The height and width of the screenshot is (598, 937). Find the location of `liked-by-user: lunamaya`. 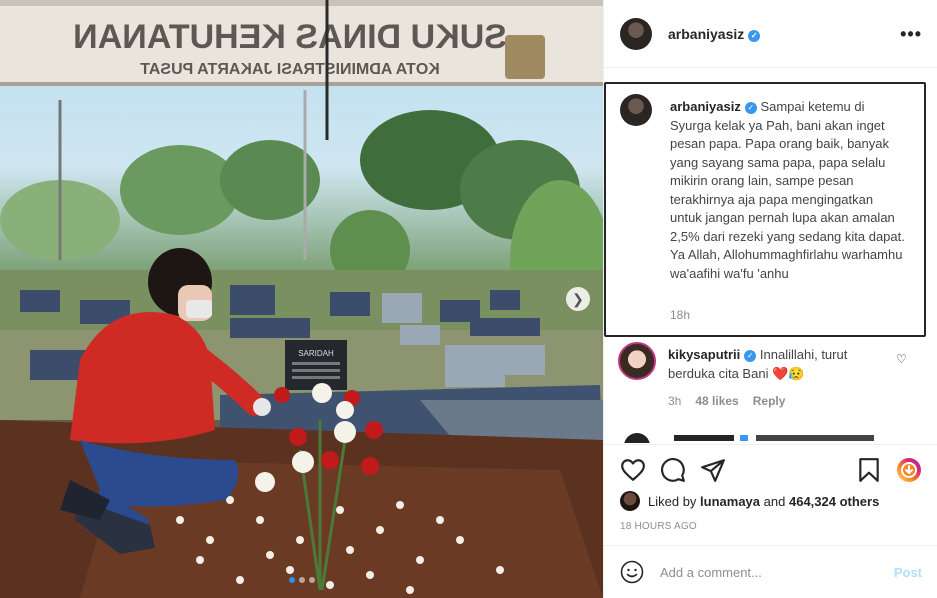

liked-by-user: lunamaya is located at coordinates (730, 501).